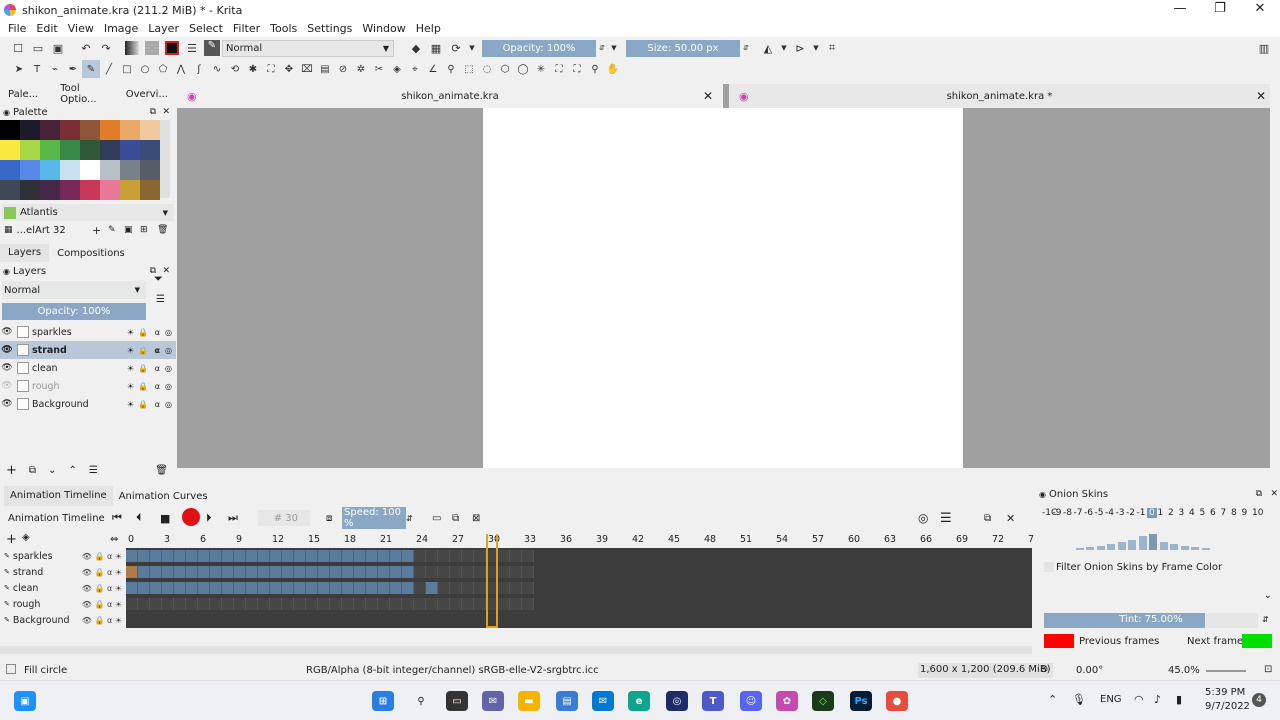 The image size is (1280, 720). What do you see at coordinates (163, 28) in the screenshot?
I see `menu-layer: Layer` at bounding box center [163, 28].